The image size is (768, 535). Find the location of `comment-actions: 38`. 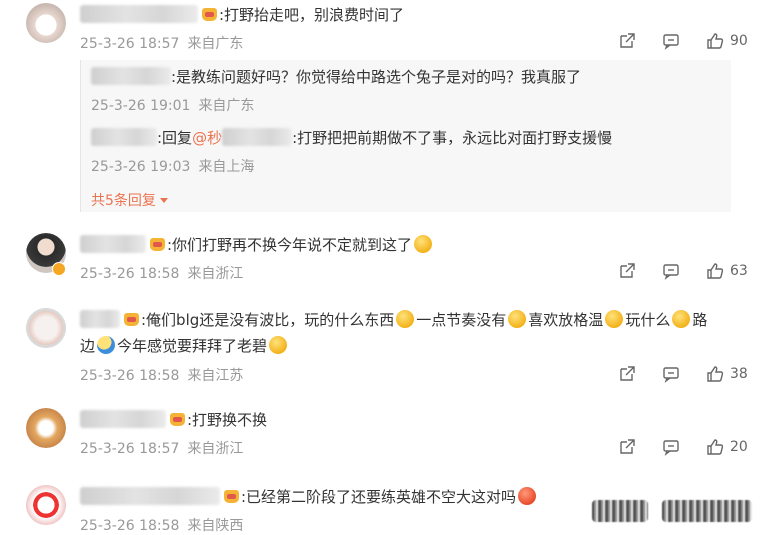

comment-actions: 38 is located at coordinates (670, 374).